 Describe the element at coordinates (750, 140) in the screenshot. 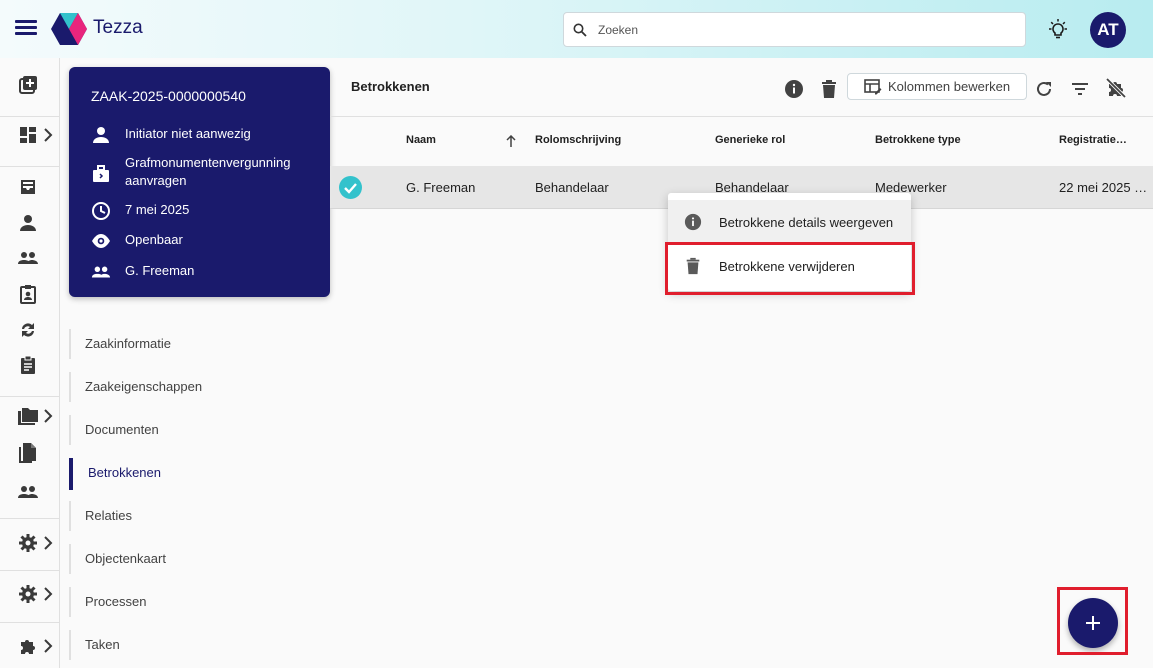

I see `column-header-generieke-rol: Generieke rol` at that location.